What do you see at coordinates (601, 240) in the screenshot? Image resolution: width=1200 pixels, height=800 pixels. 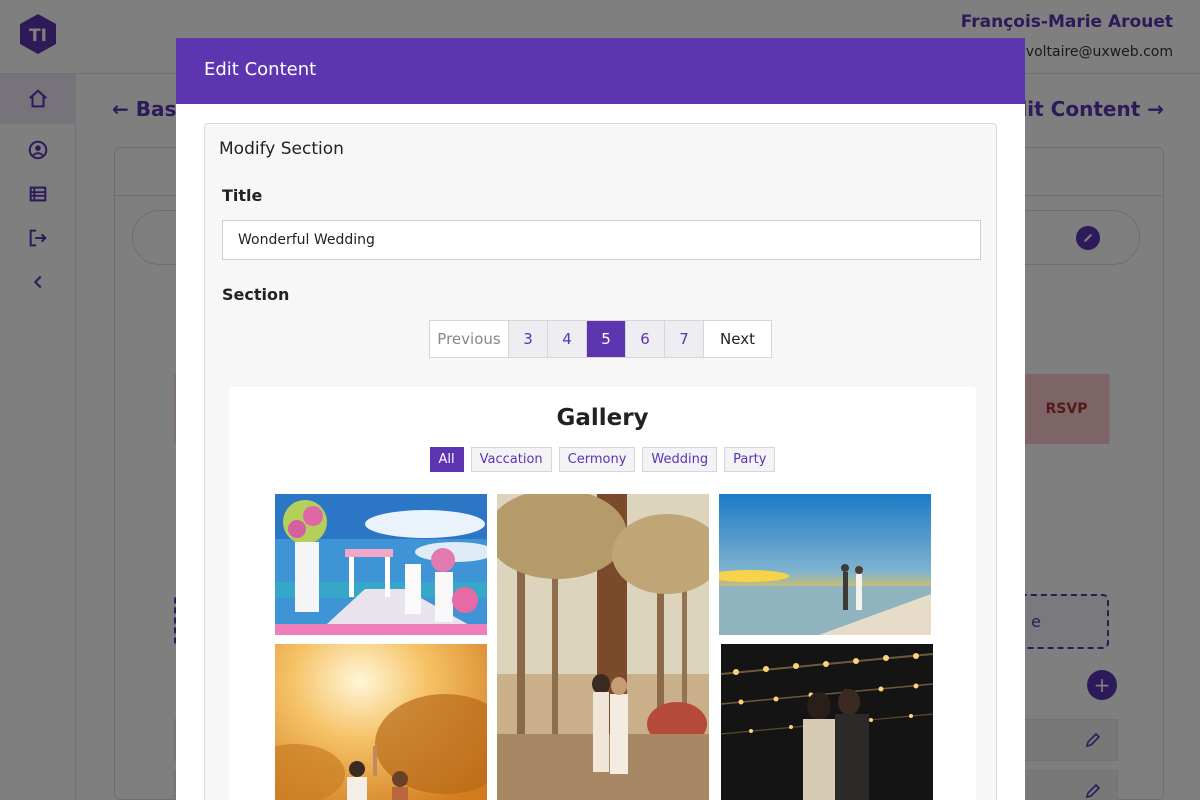 I see `title-input` at bounding box center [601, 240].